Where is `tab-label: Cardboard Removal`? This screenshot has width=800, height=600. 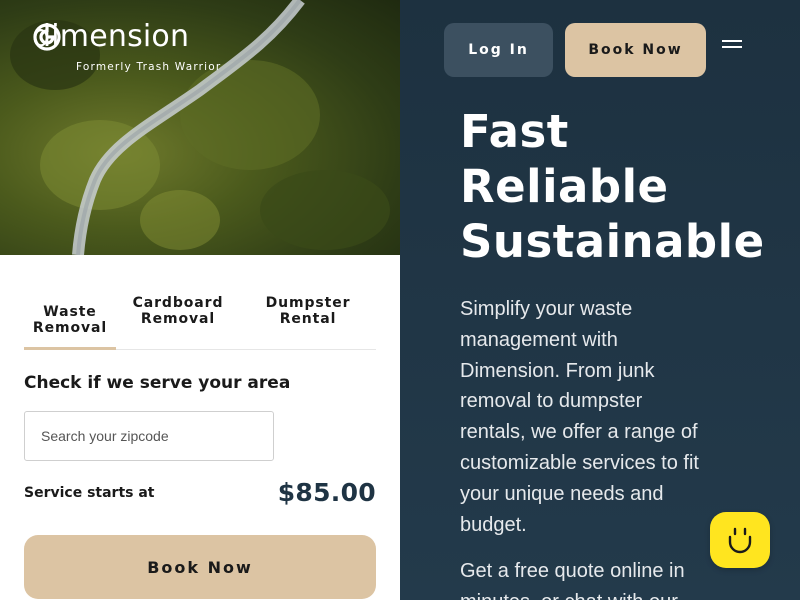
tab-label: Cardboard Removal is located at coordinates (178, 311).